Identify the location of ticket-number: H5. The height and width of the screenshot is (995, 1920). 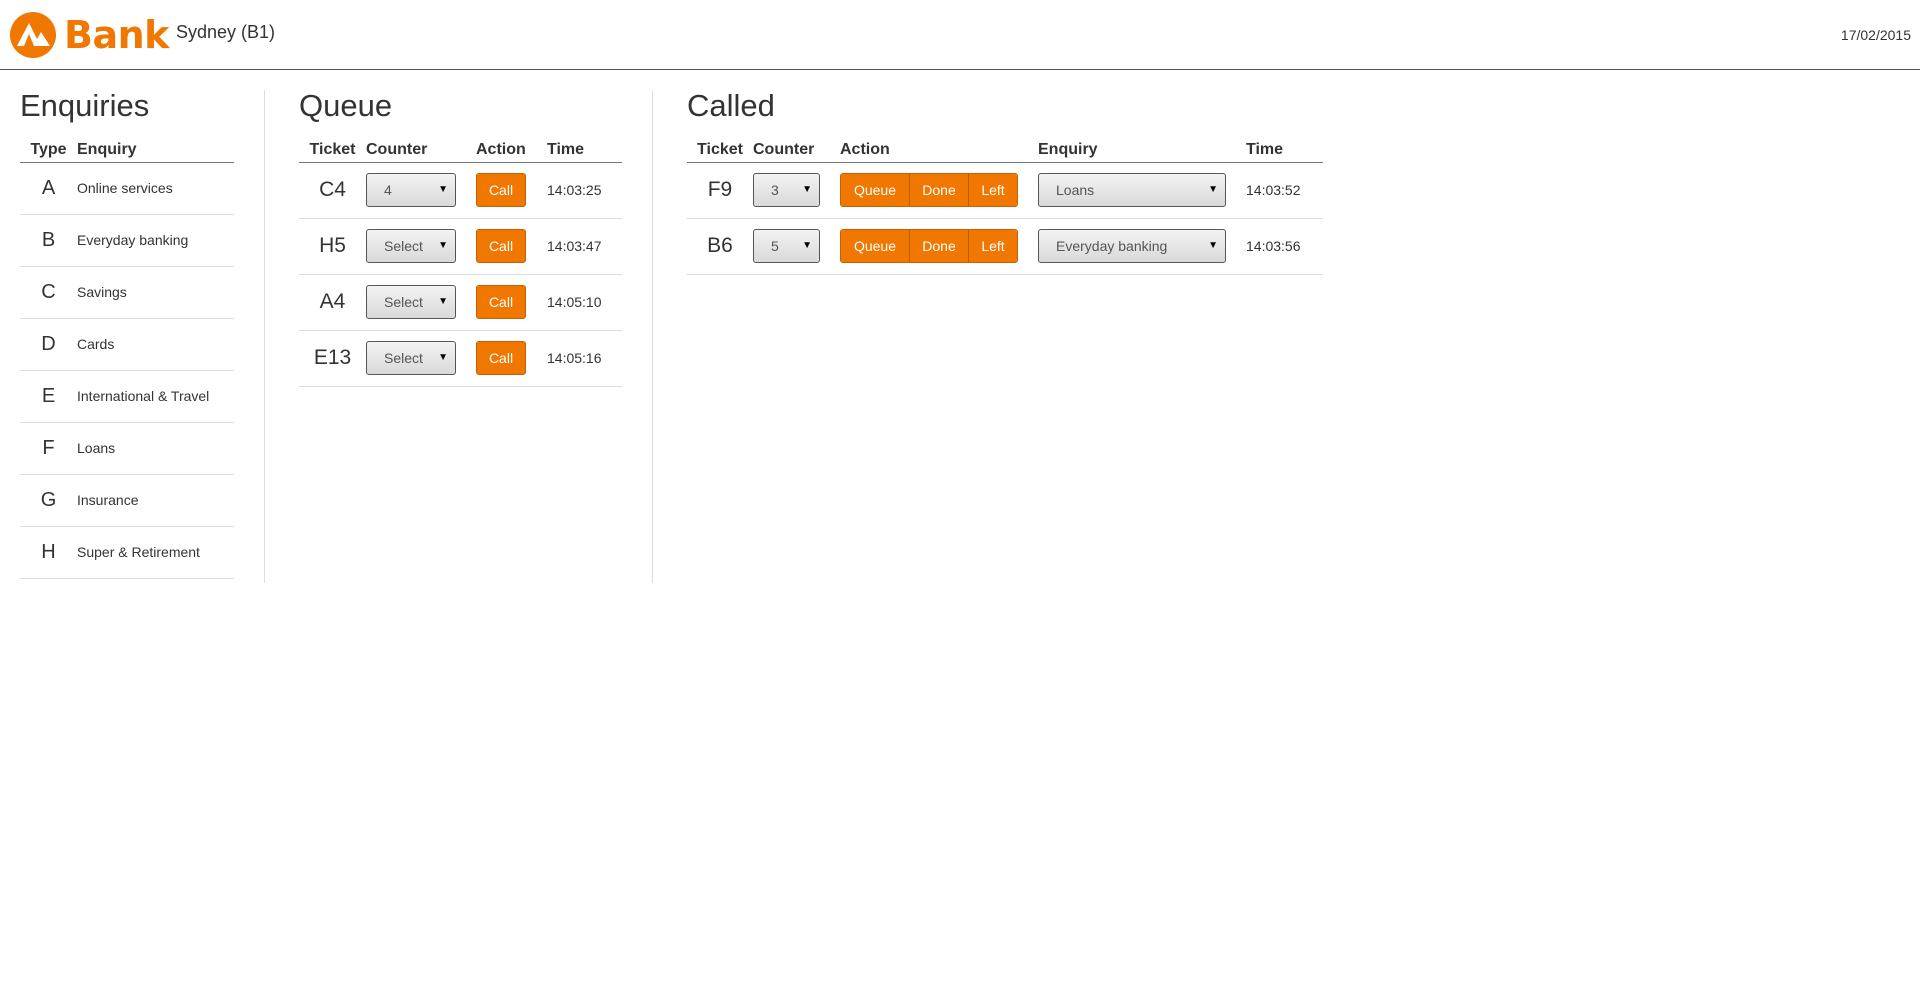
(332, 246).